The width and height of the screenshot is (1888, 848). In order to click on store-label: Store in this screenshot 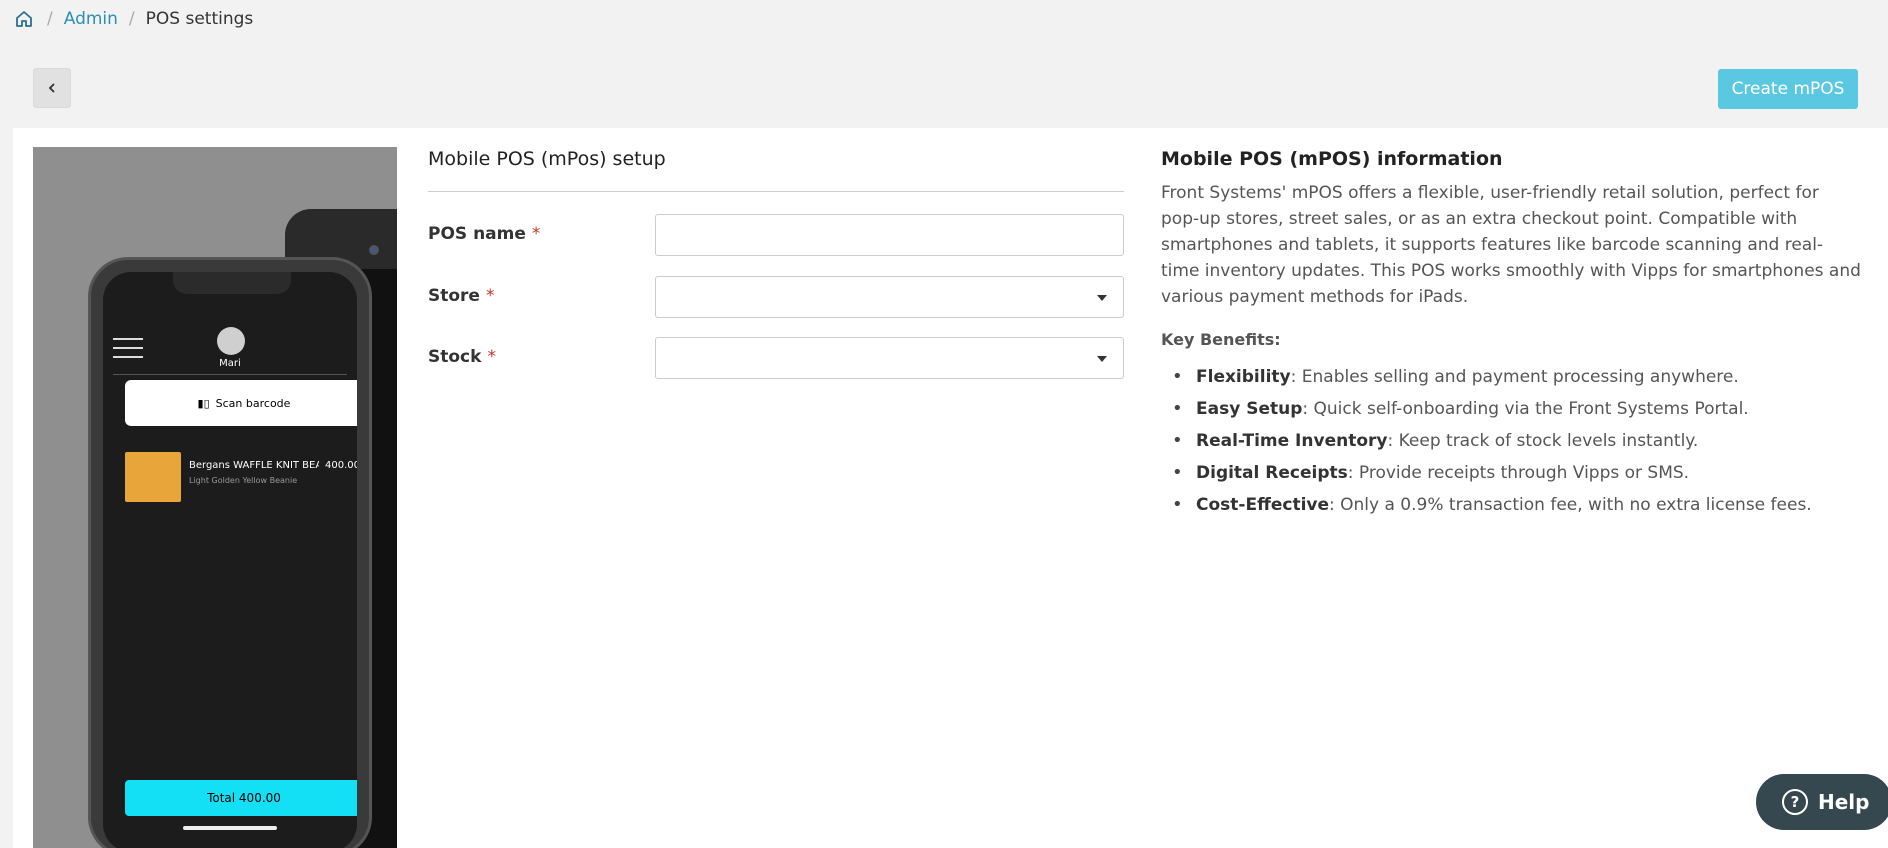, I will do `click(454, 296)`.